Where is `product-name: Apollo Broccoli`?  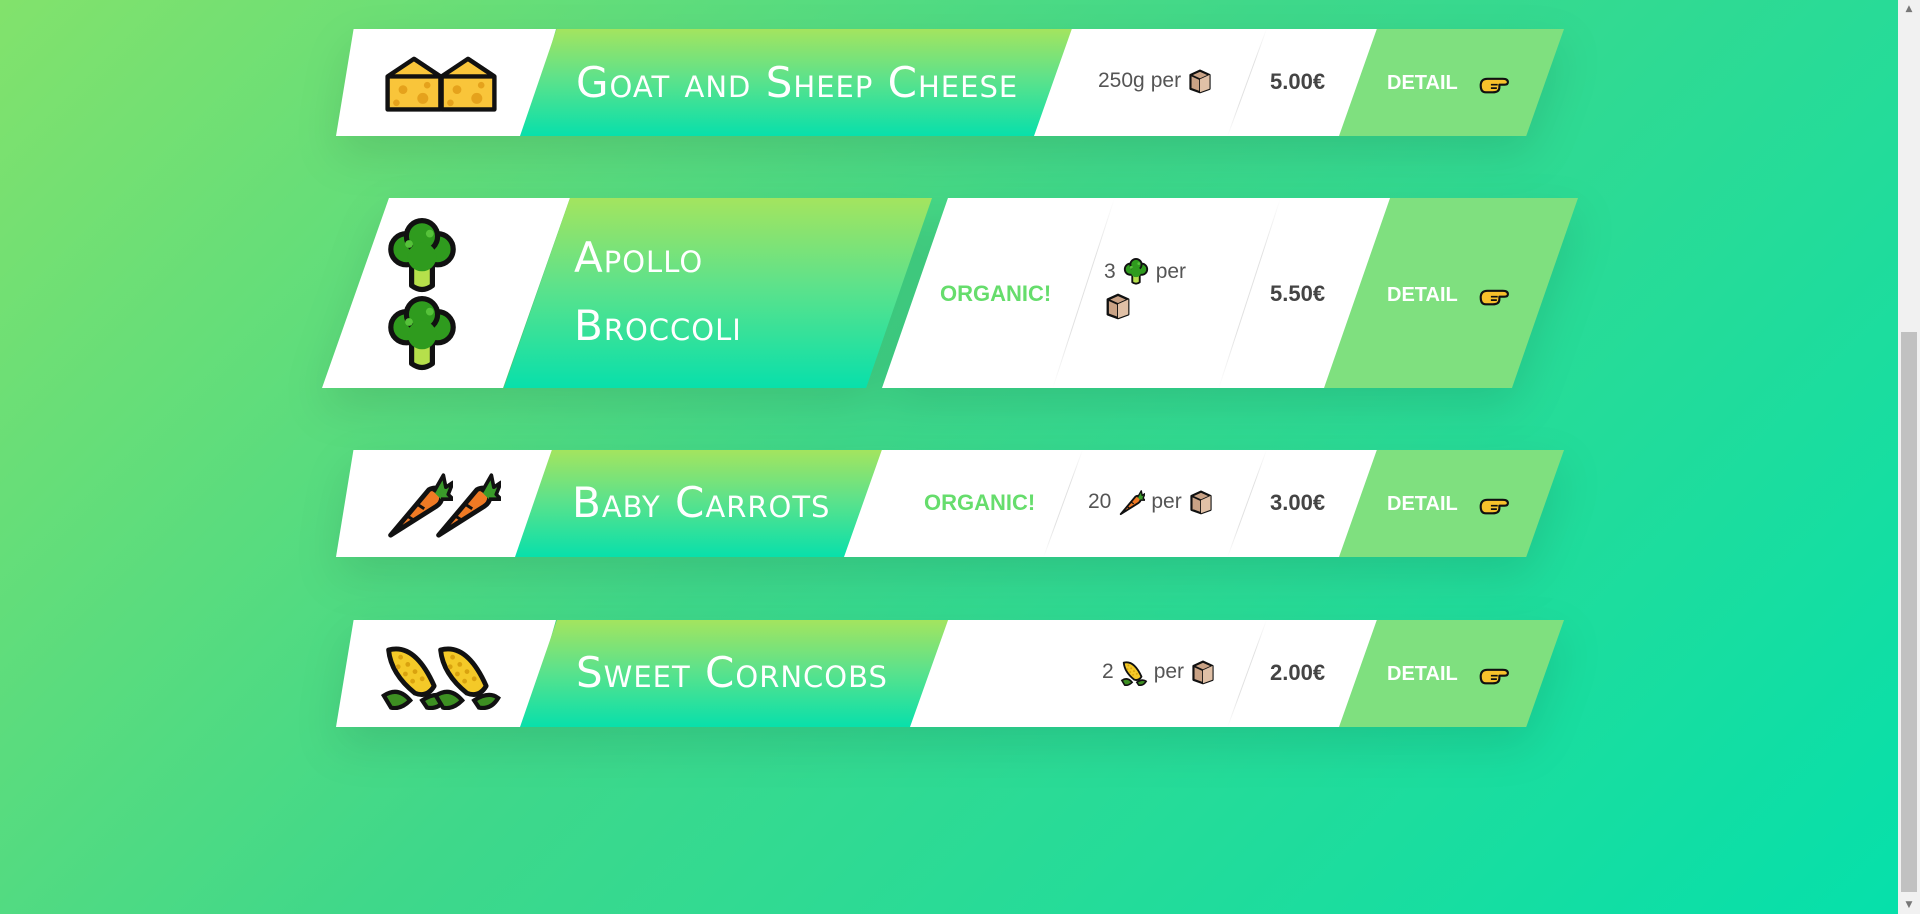
product-name: Apollo Broccoli is located at coordinates (658, 291).